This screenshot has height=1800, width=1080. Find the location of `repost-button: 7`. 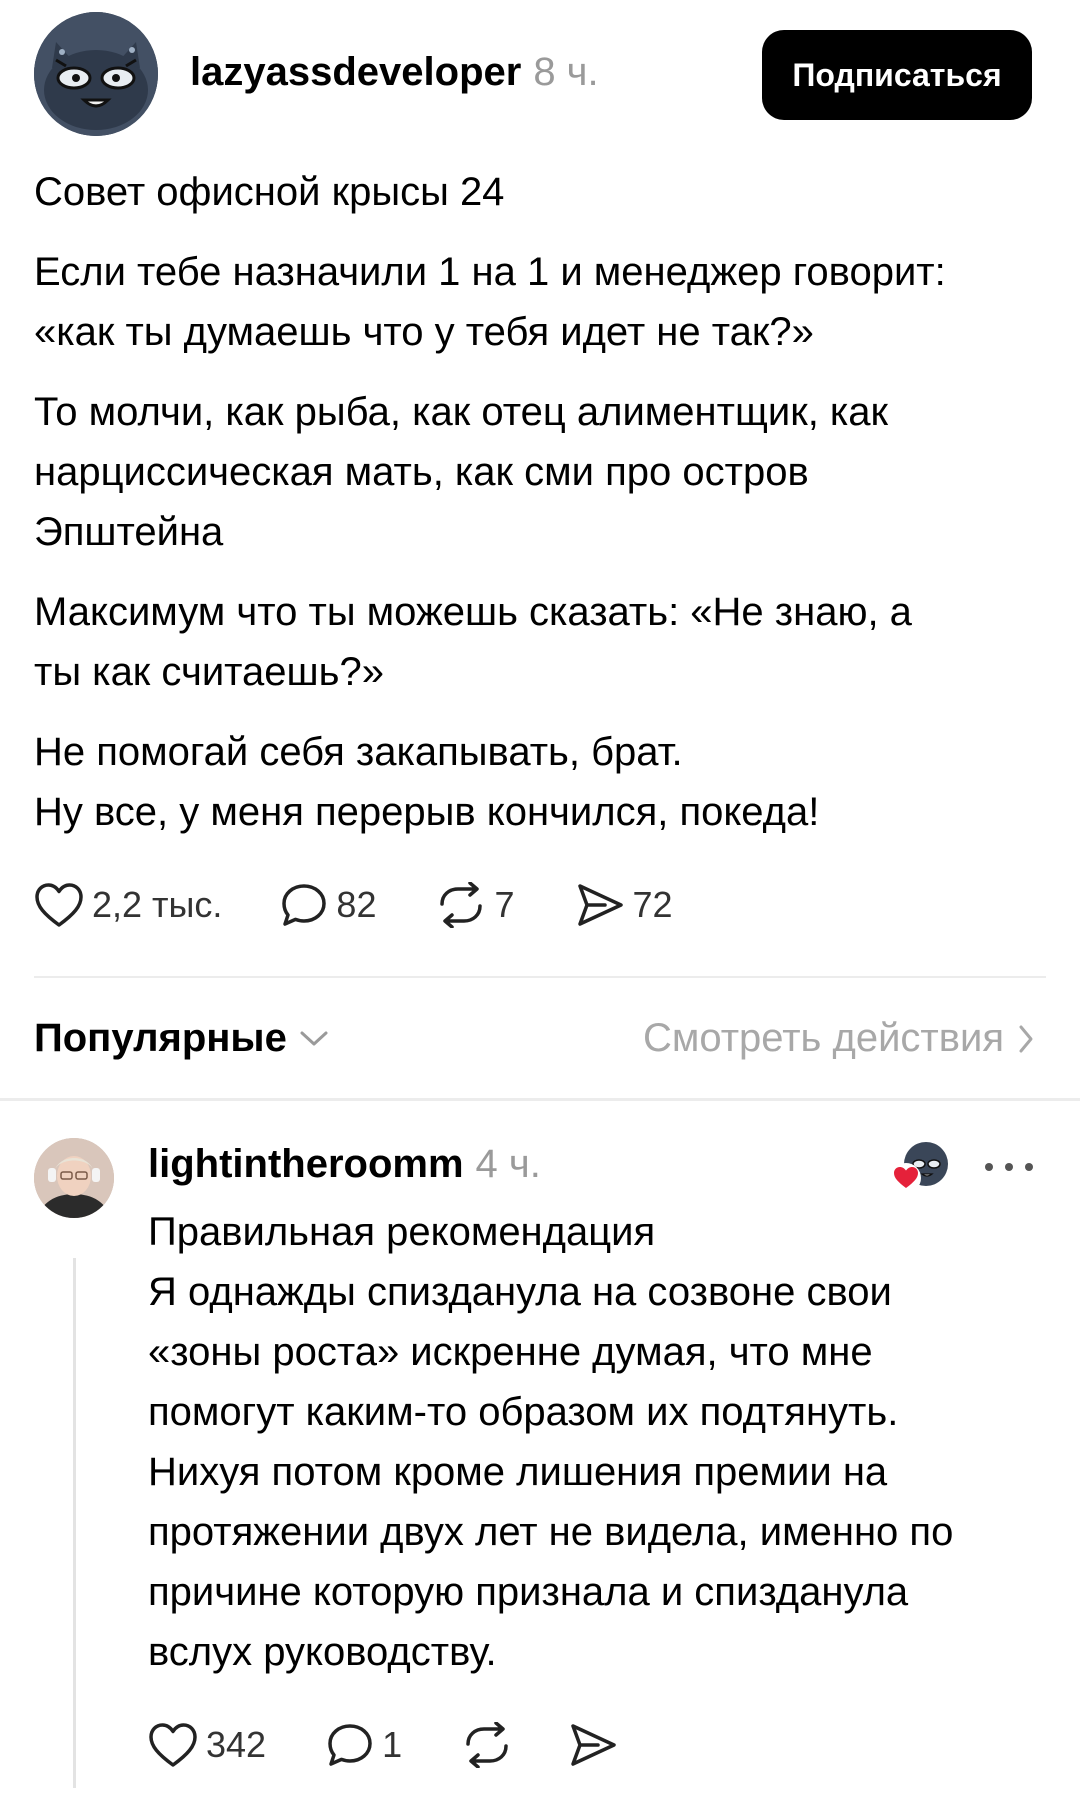

repost-button: 7 is located at coordinates (475, 905).